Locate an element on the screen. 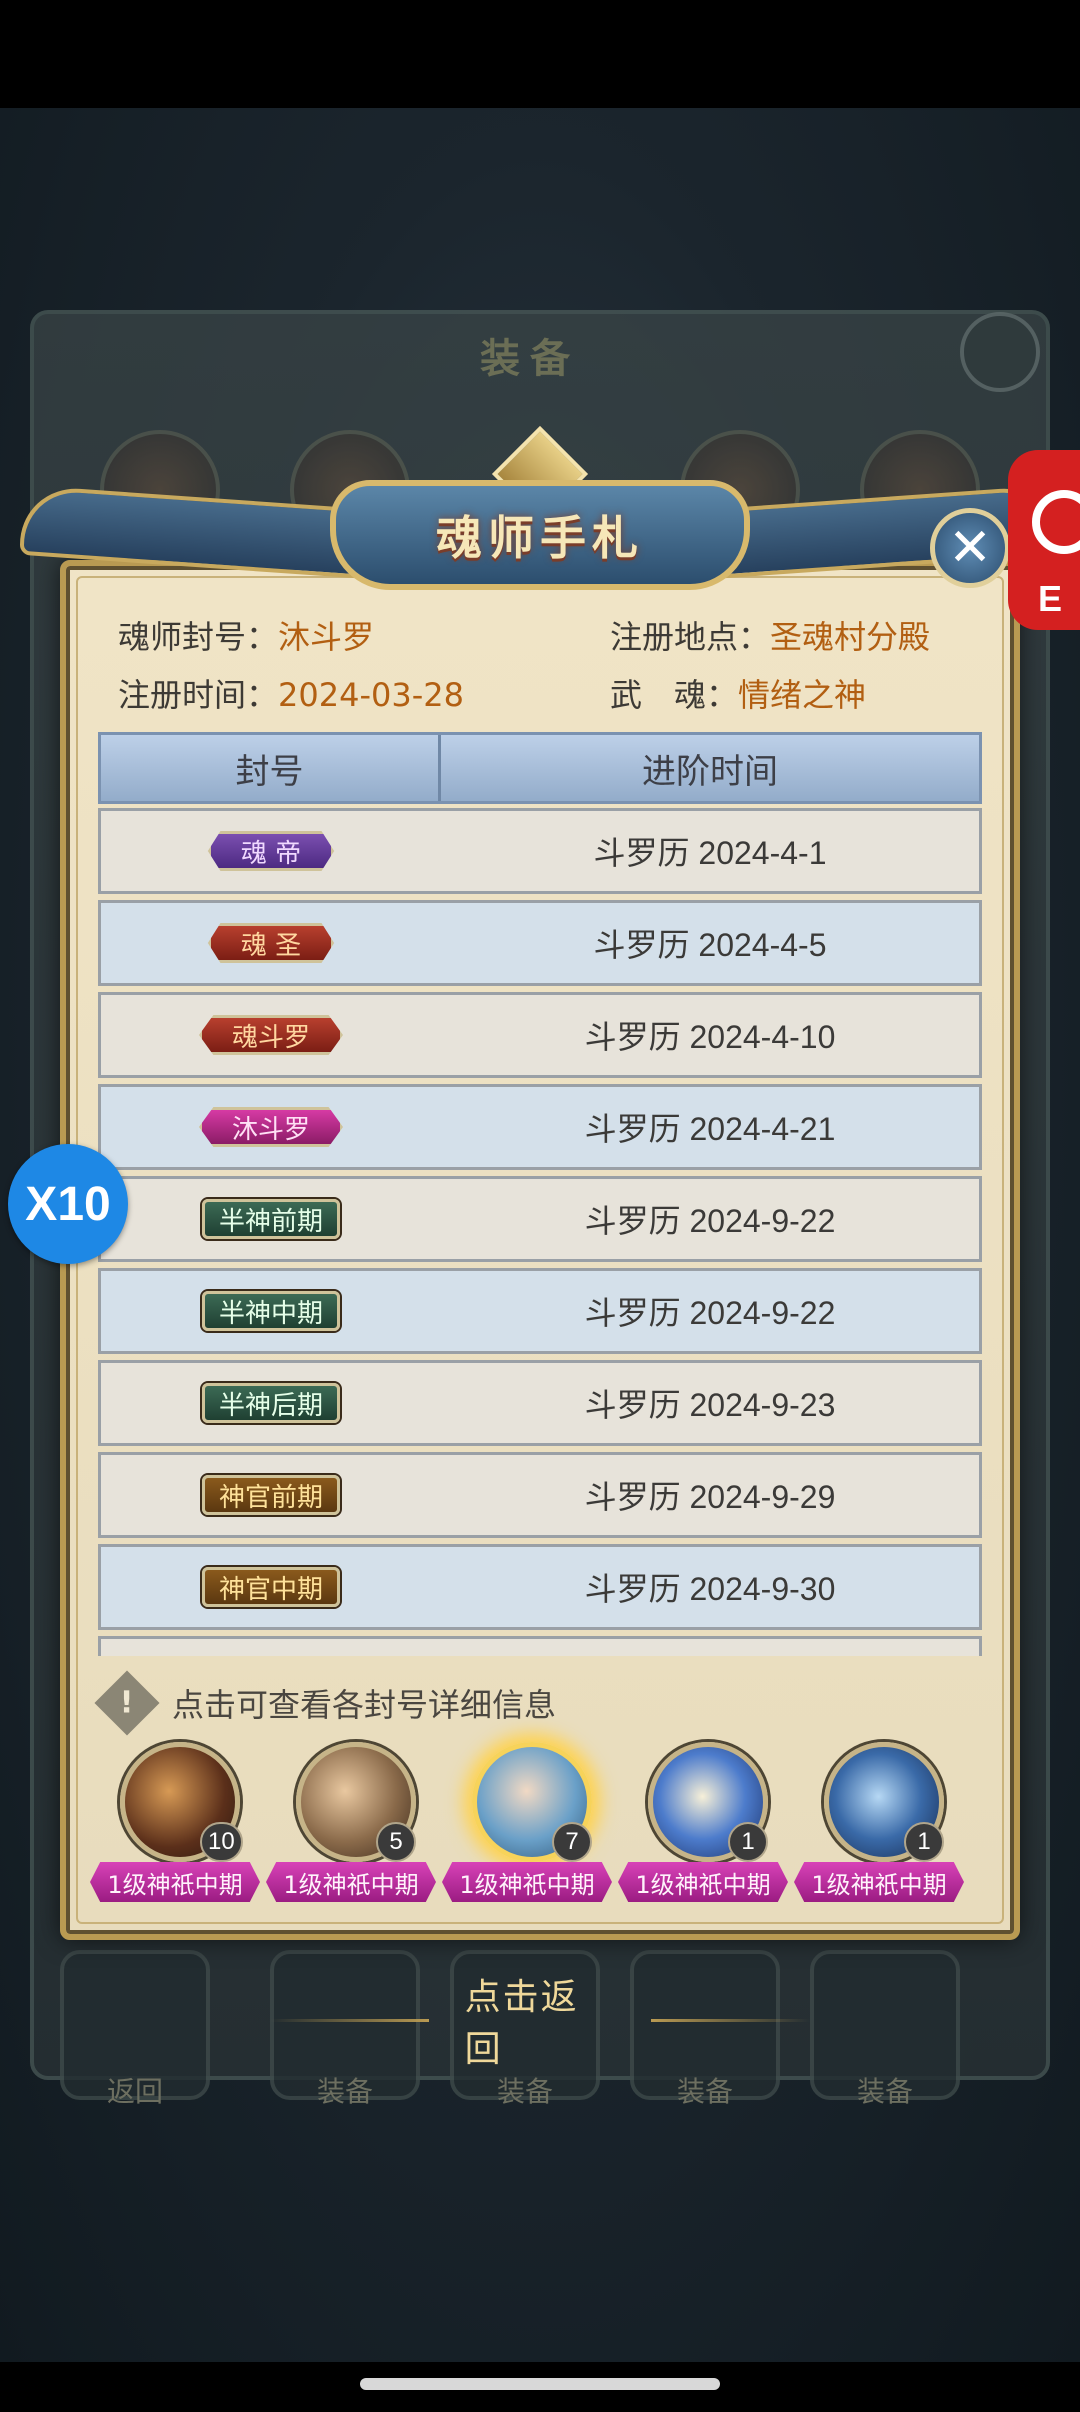  info-reg-place-label: 注册地点： is located at coordinates (690, 637).